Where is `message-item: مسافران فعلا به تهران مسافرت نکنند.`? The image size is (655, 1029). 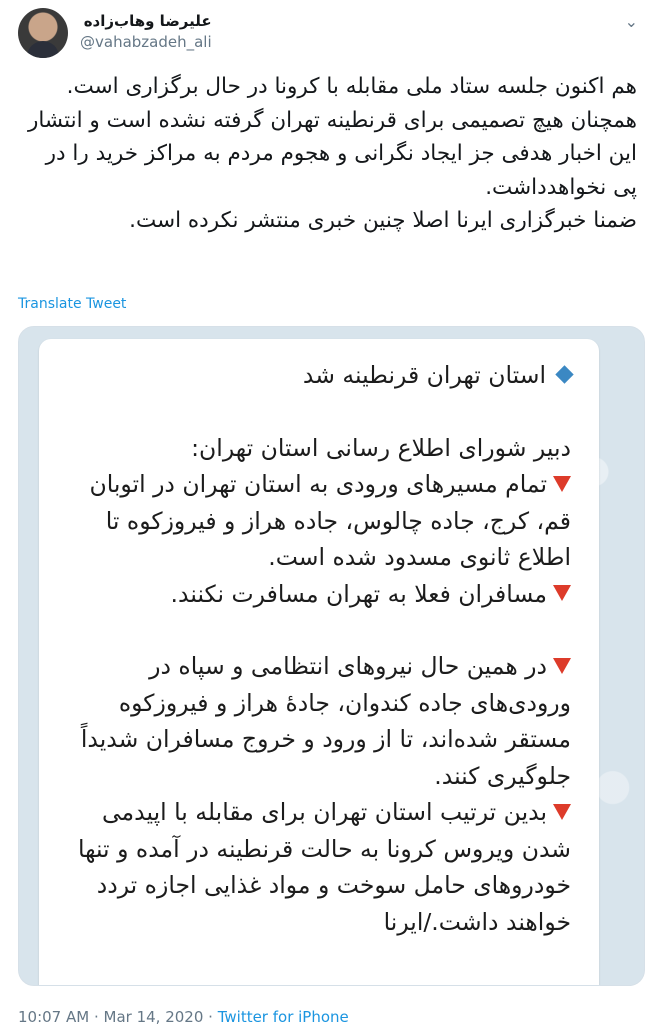 message-item: مسافران فعلا به تهران مسافرت نکنند. is located at coordinates (358, 593).